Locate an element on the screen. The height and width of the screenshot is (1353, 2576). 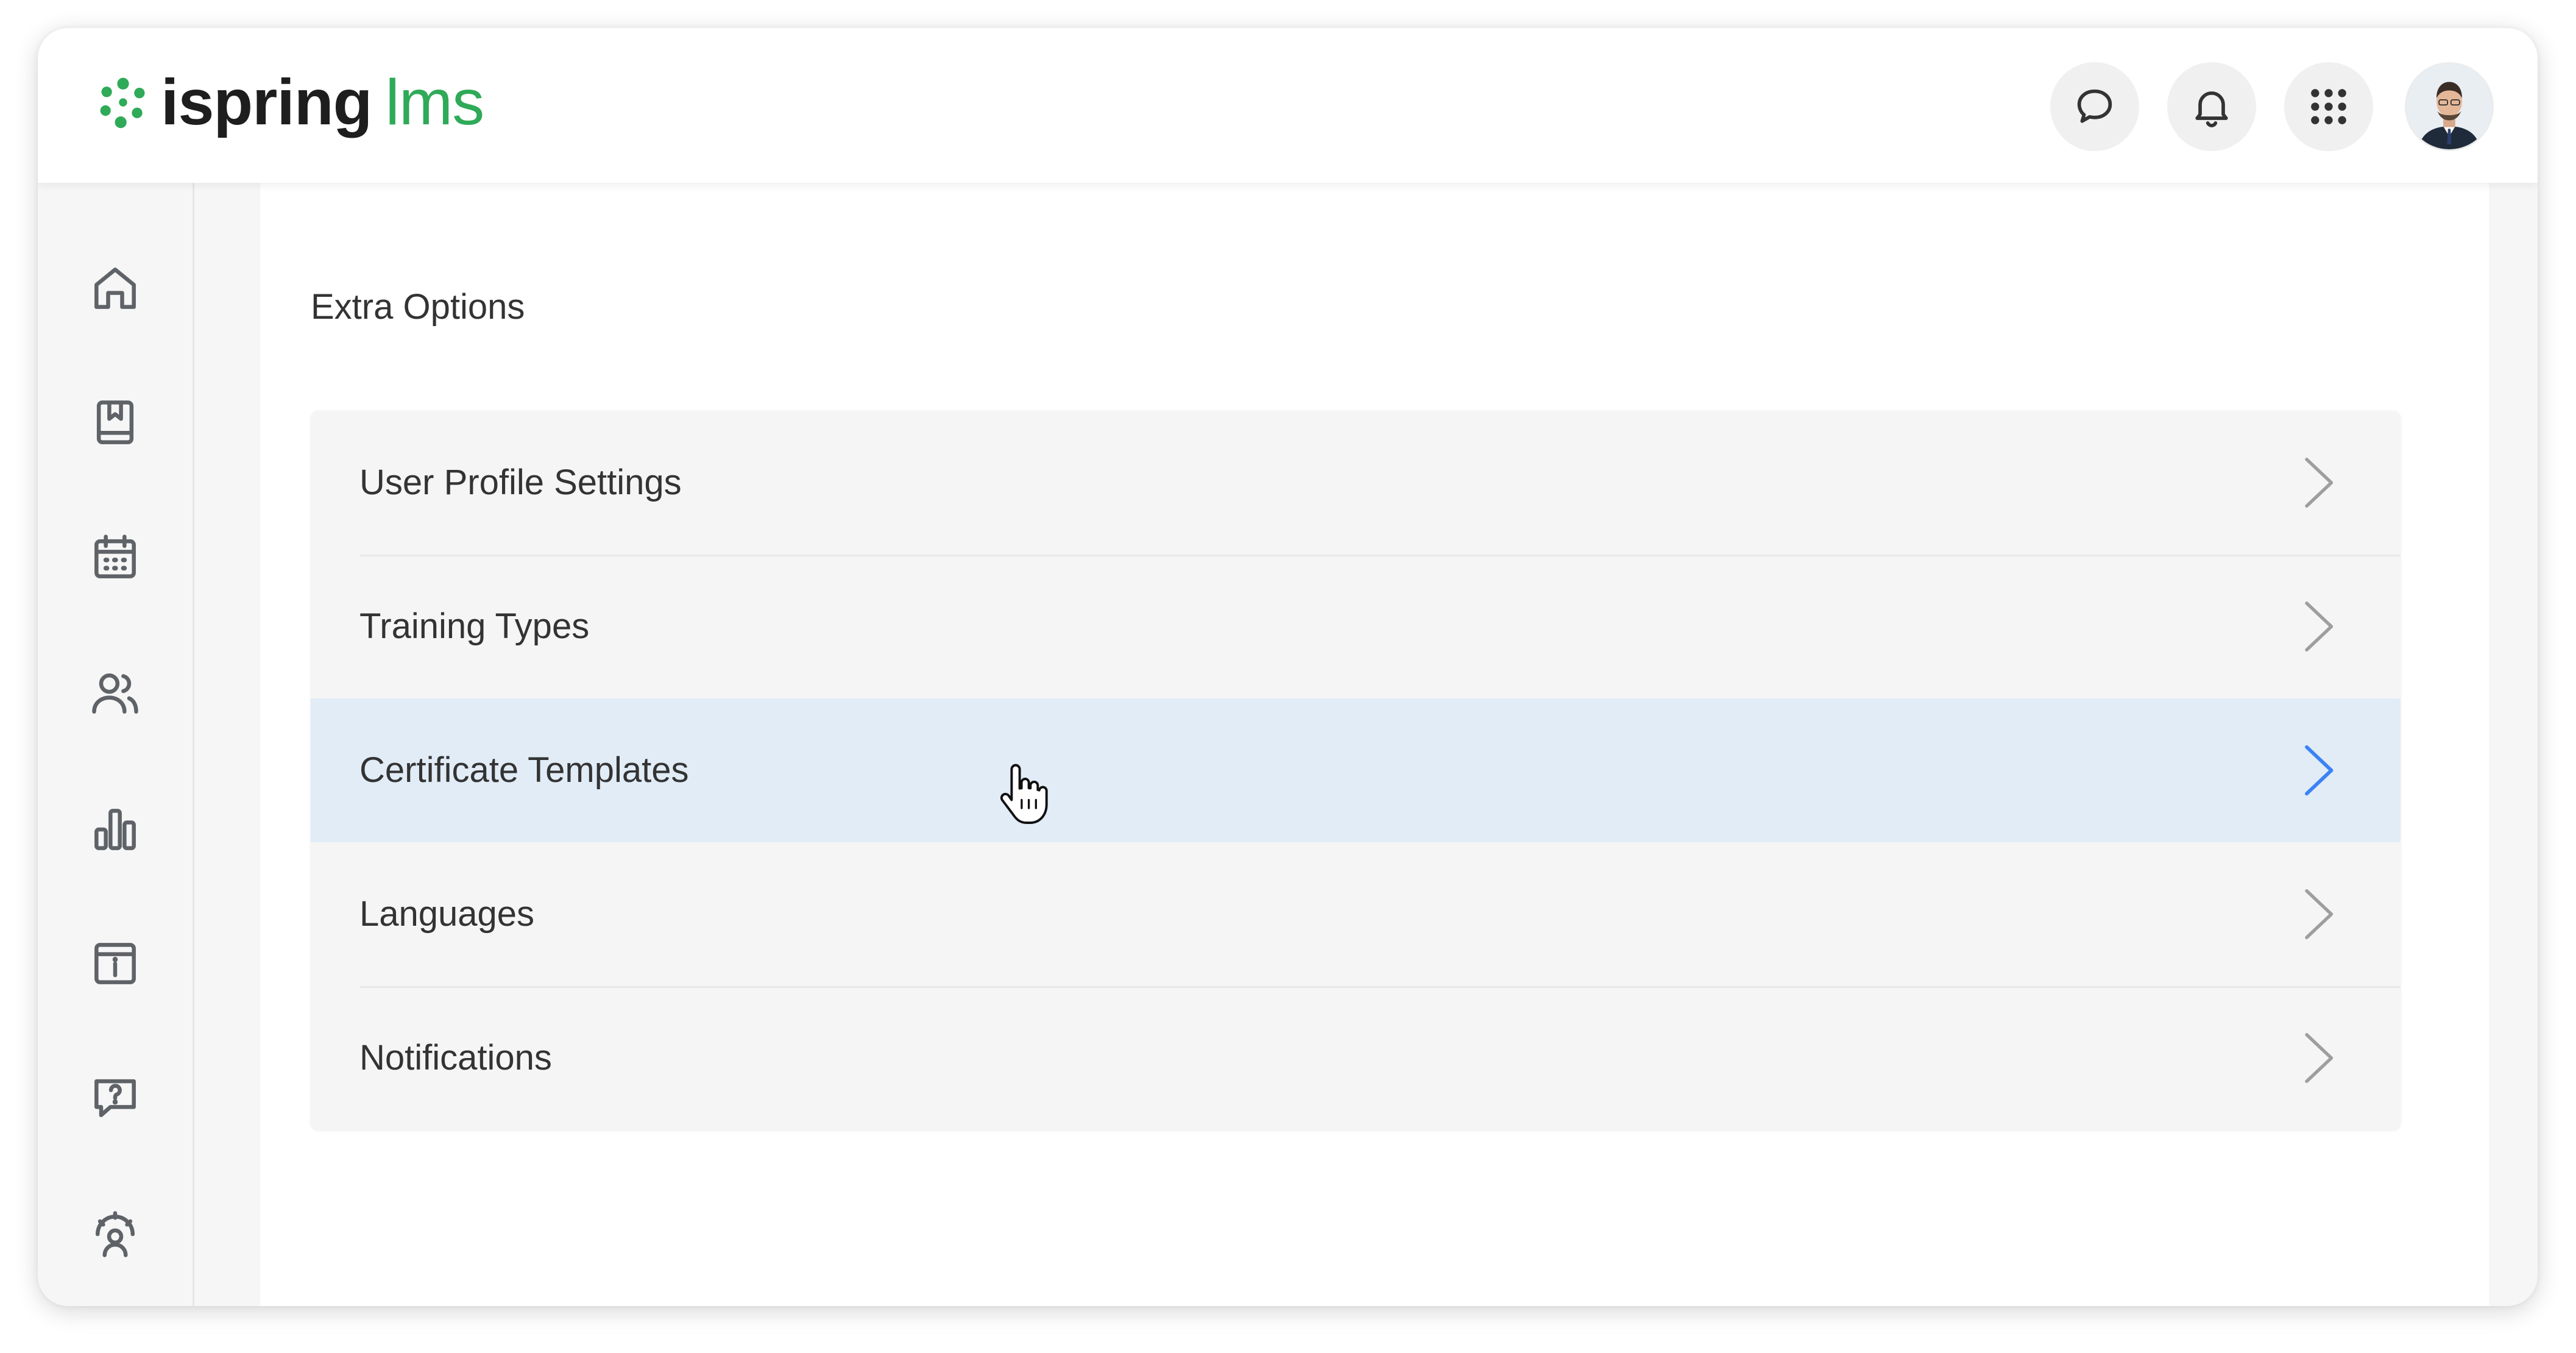
option-languages: Languages is located at coordinates (1356, 914).